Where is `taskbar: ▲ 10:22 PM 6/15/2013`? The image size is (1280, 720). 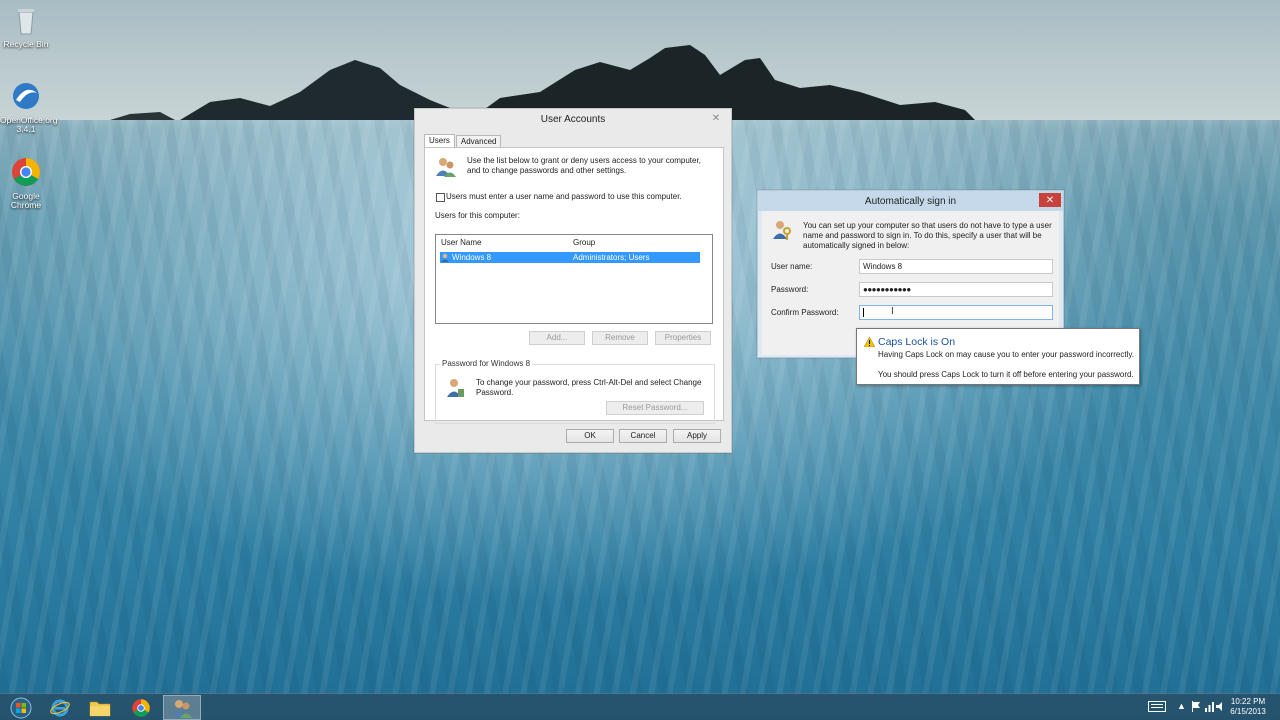
taskbar: ▲ 10:22 PM 6/15/2013 is located at coordinates (640, 706).